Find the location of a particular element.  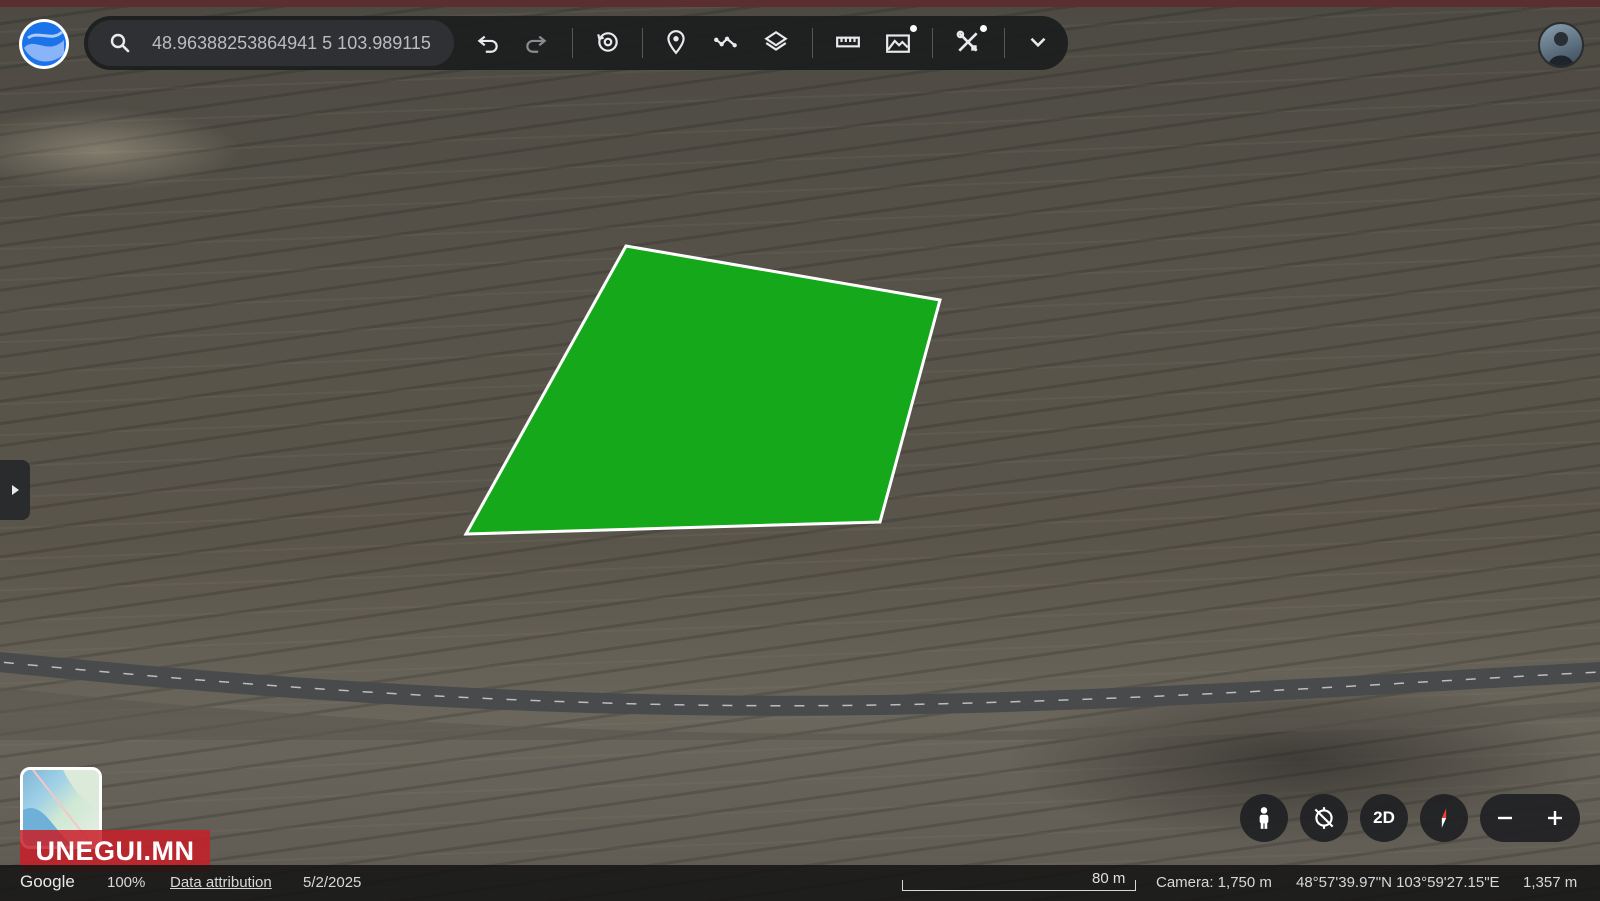

chevron-right-icon is located at coordinates (15, 490).